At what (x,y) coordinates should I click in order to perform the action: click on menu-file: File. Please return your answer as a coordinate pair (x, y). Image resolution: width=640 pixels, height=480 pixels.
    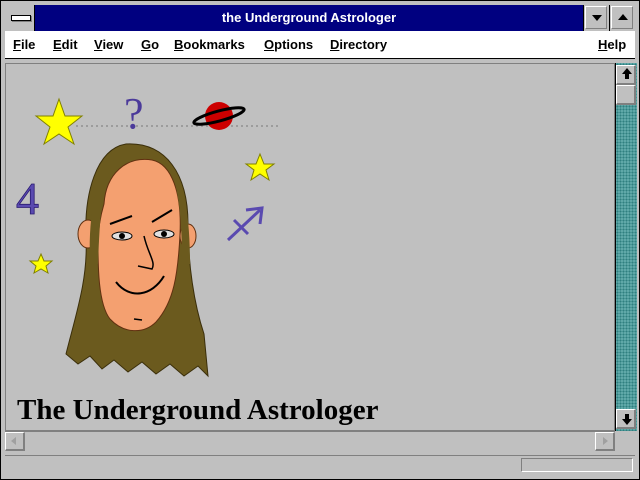
    Looking at the image, I should click on (24, 45).